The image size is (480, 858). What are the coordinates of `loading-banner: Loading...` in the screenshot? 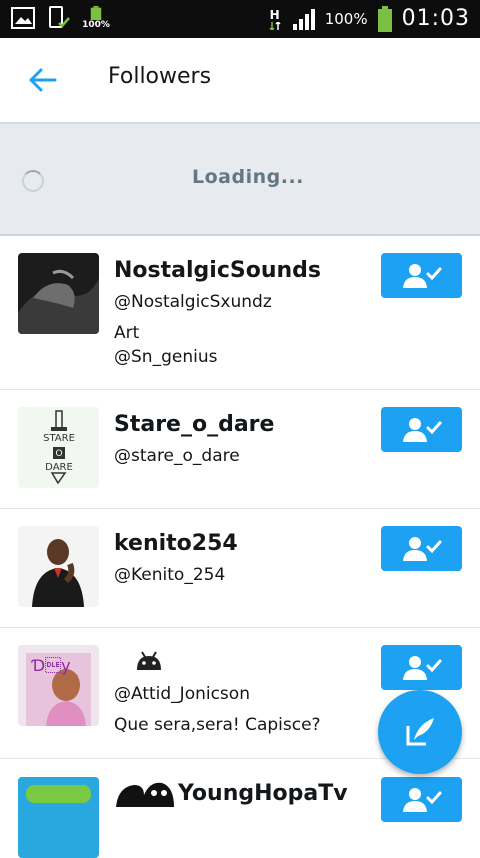 It's located at (240, 180).